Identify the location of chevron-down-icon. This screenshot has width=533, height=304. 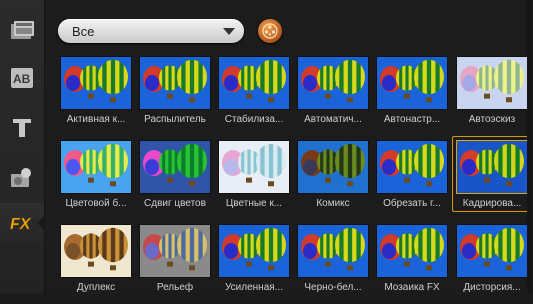
(229, 31).